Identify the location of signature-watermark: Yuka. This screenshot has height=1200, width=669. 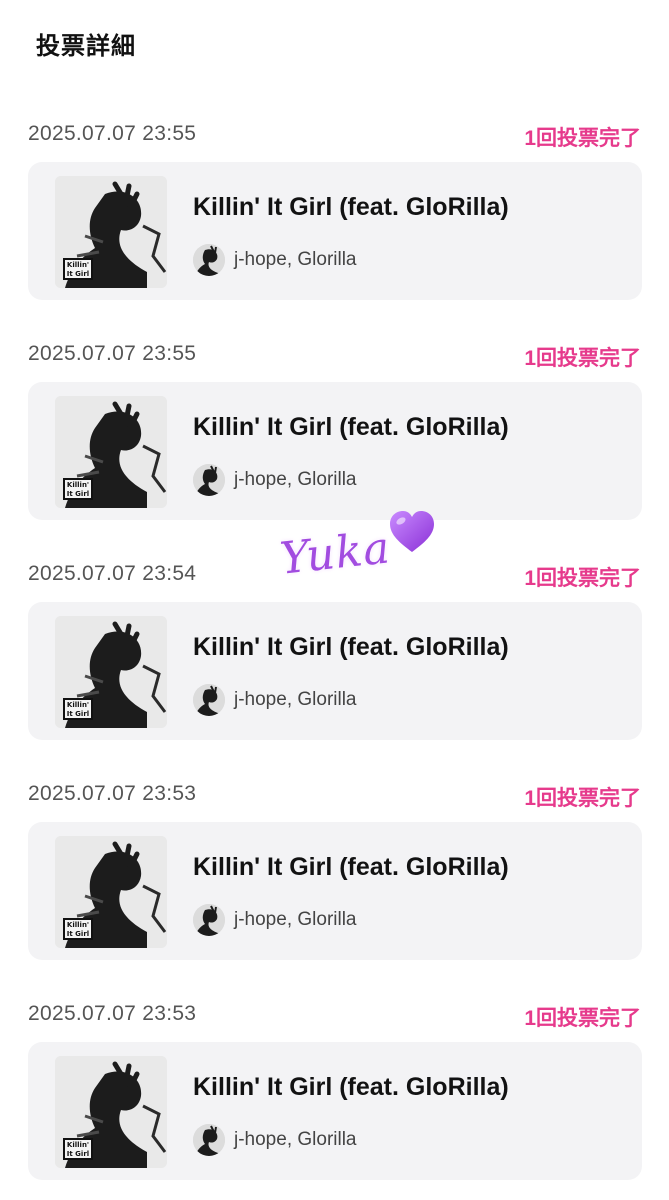
(361, 556).